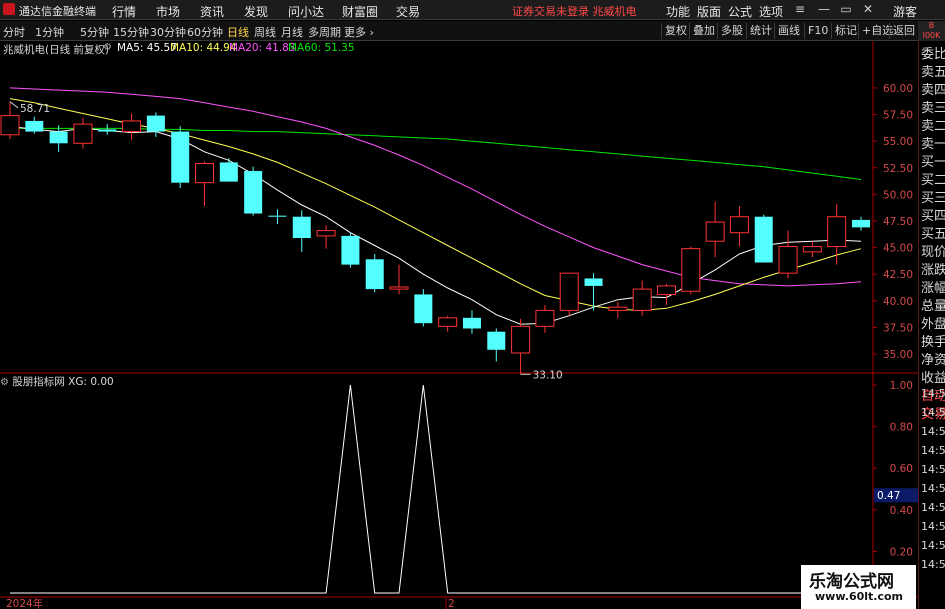 This screenshot has height=609, width=945. I want to click on quote-panel-item: 卖四, so click(933, 90).